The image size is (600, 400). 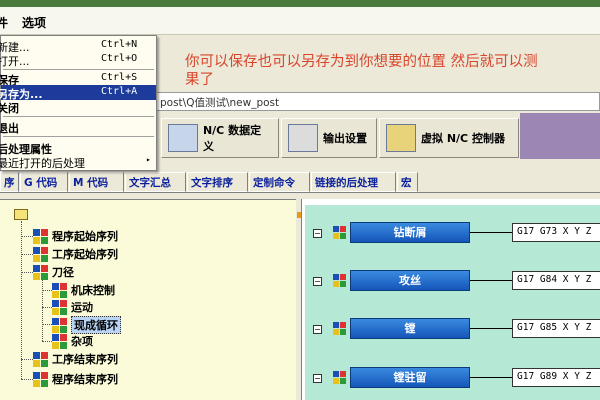 I want to click on menu-item-label: 退出, so click(x=9, y=128).